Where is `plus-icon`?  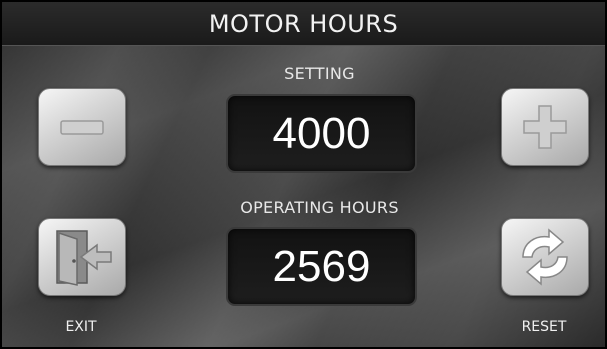 plus-icon is located at coordinates (545, 127).